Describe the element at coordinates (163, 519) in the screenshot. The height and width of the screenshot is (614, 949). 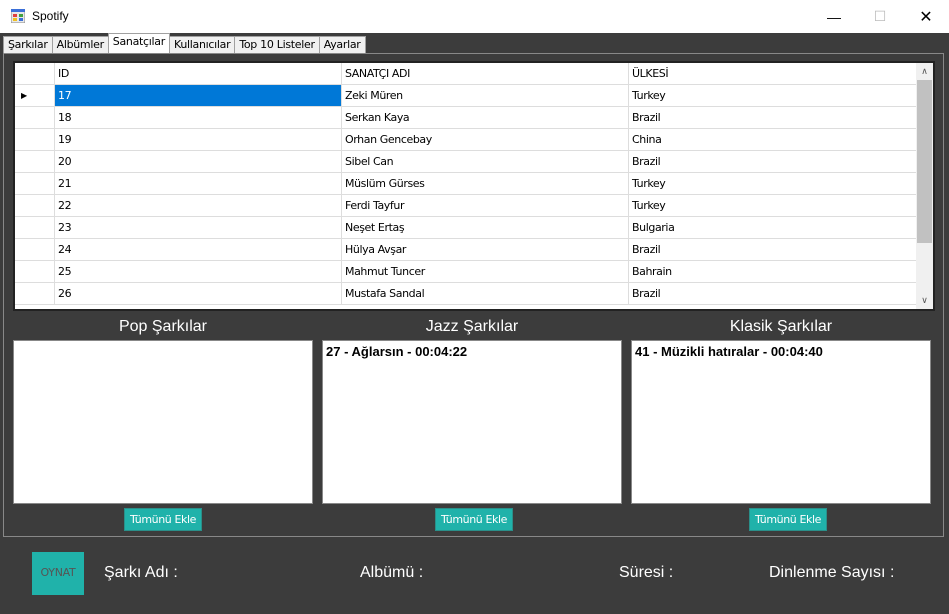
I see `pop-add-all-button: Tümünü Ekle` at that location.